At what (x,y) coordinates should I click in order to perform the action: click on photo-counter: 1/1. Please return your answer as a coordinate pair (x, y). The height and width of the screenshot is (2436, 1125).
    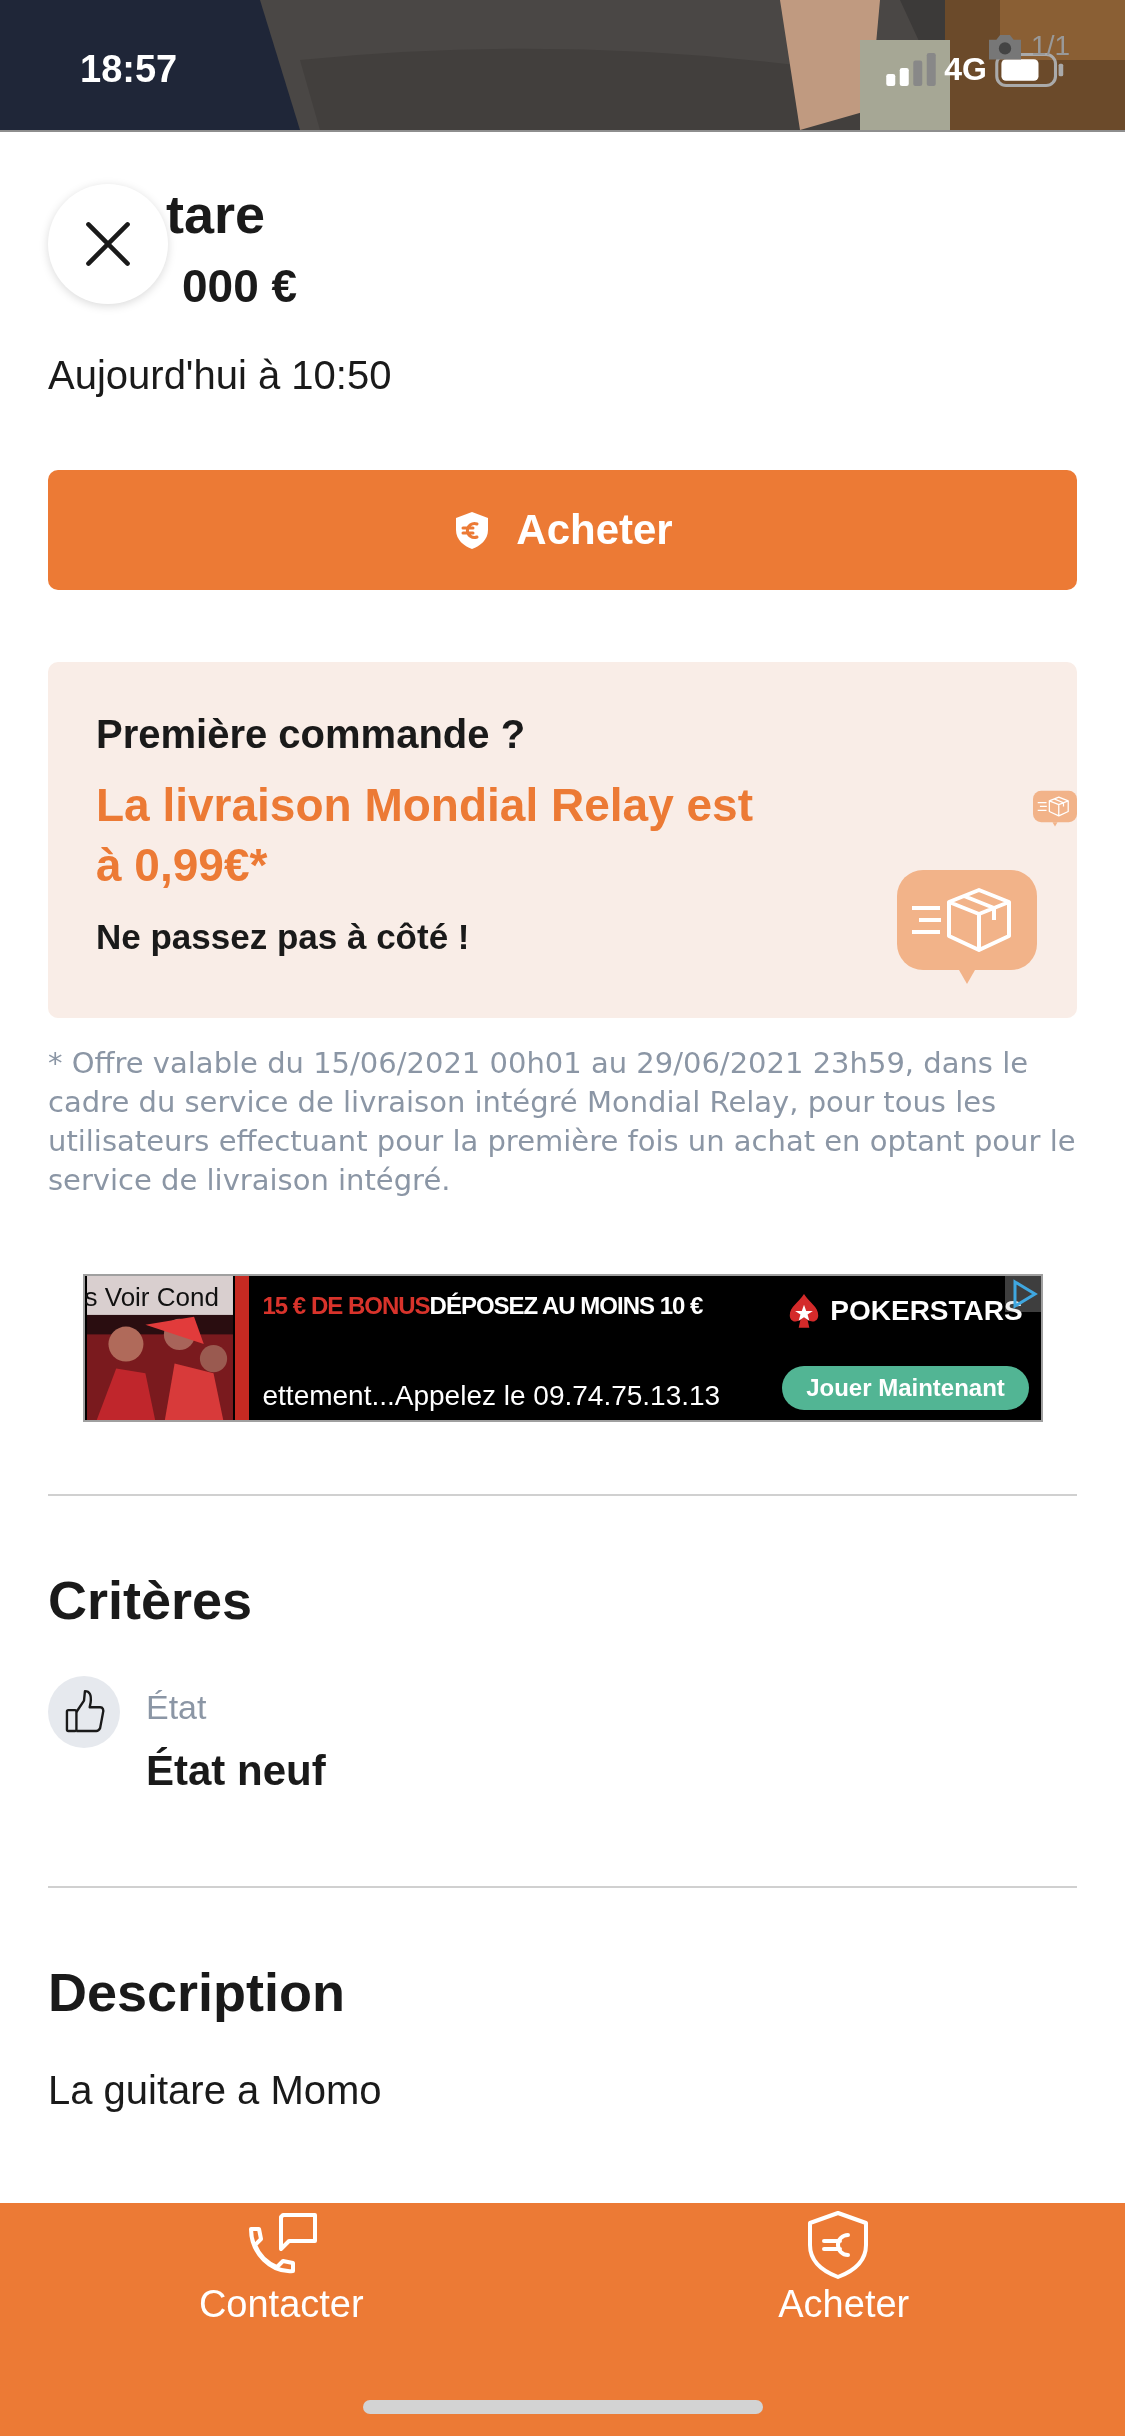
    Looking at the image, I should click on (1050, 46).